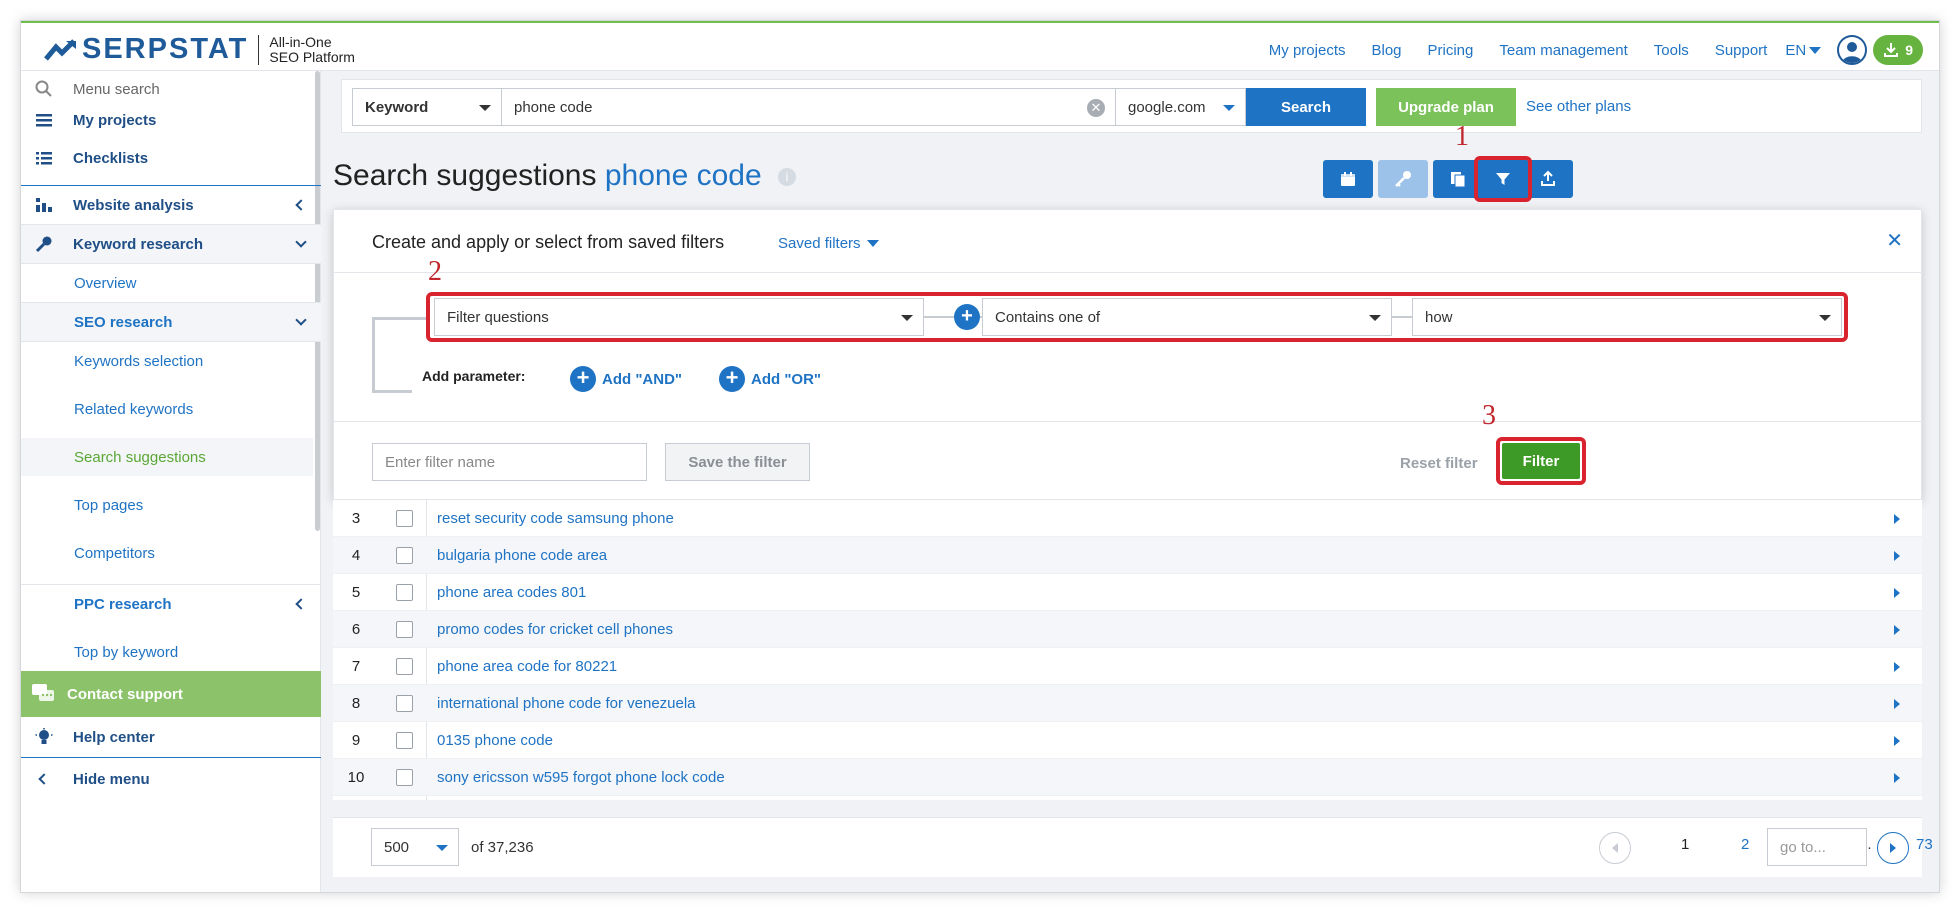 This screenshot has width=1960, height=912. I want to click on row-number: 3, so click(356, 518).